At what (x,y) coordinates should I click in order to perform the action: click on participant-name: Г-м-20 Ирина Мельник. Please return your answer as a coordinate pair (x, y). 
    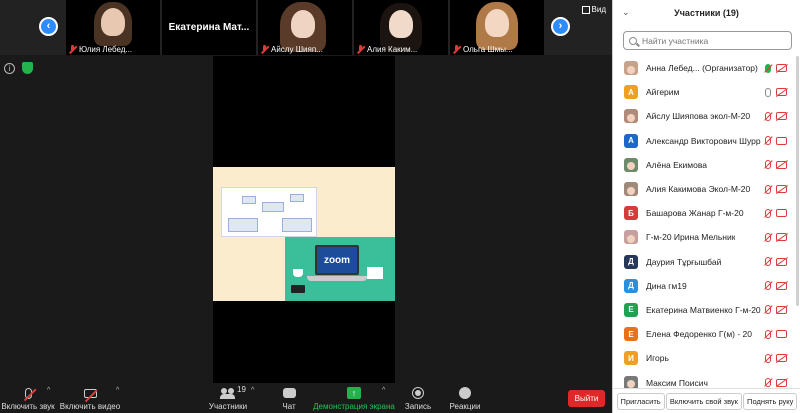
    Looking at the image, I should click on (691, 237).